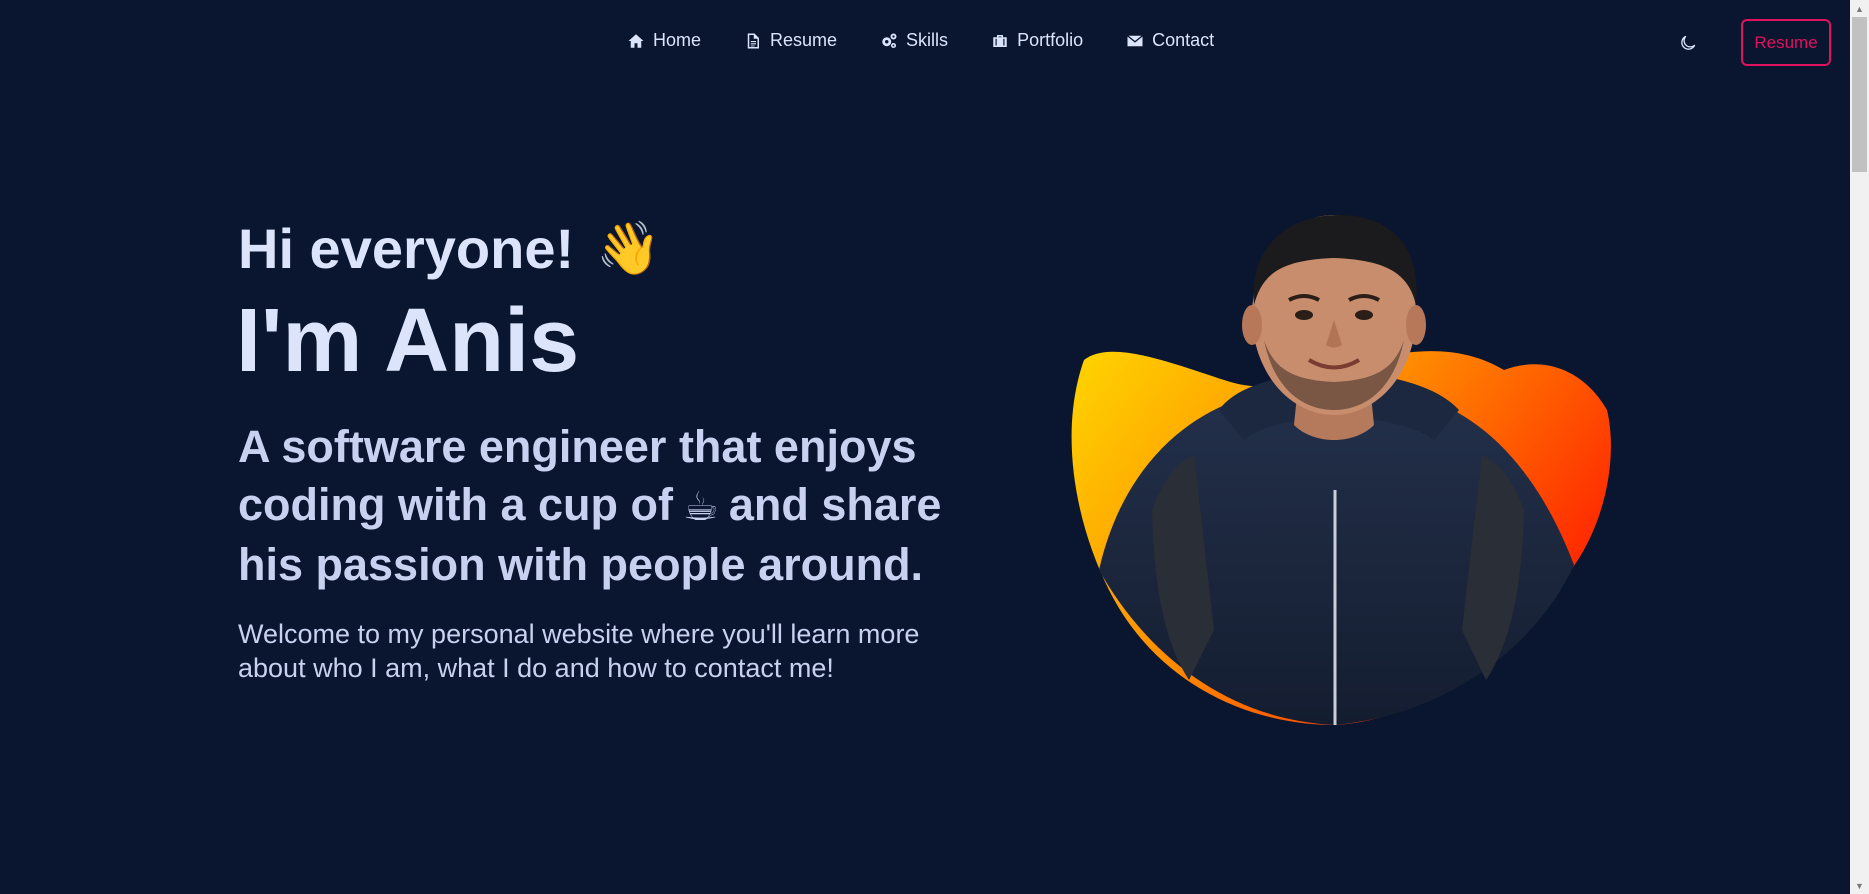 The image size is (1869, 894). I want to click on nav-item-home: Home, so click(664, 40).